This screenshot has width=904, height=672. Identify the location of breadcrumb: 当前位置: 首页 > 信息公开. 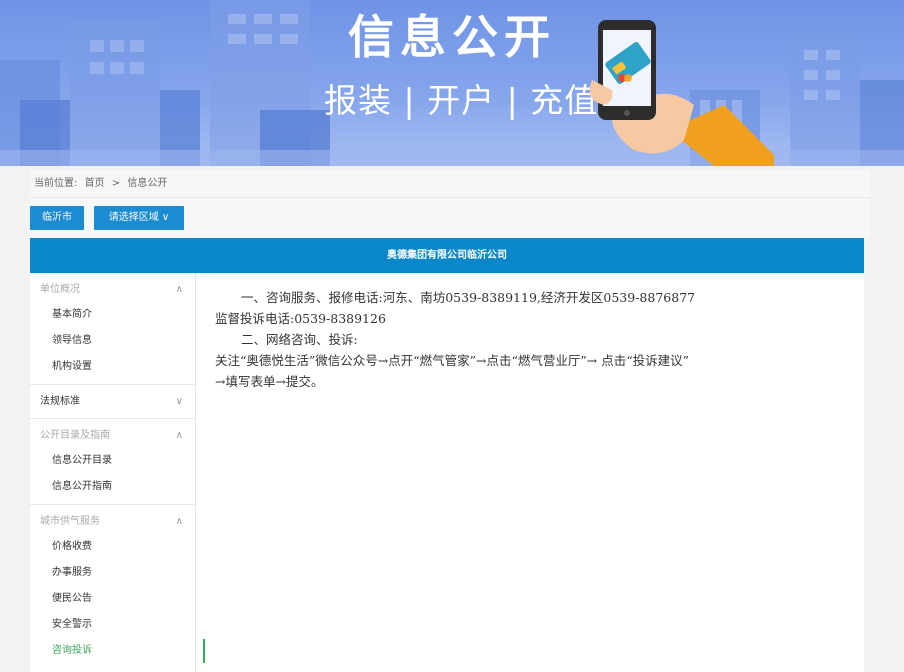
(450, 184).